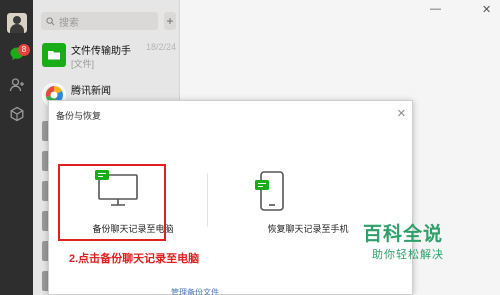 Image resolution: width=500 pixels, height=295 pixels. Describe the element at coordinates (50, 20) in the screenshot. I see `search-icon` at that location.